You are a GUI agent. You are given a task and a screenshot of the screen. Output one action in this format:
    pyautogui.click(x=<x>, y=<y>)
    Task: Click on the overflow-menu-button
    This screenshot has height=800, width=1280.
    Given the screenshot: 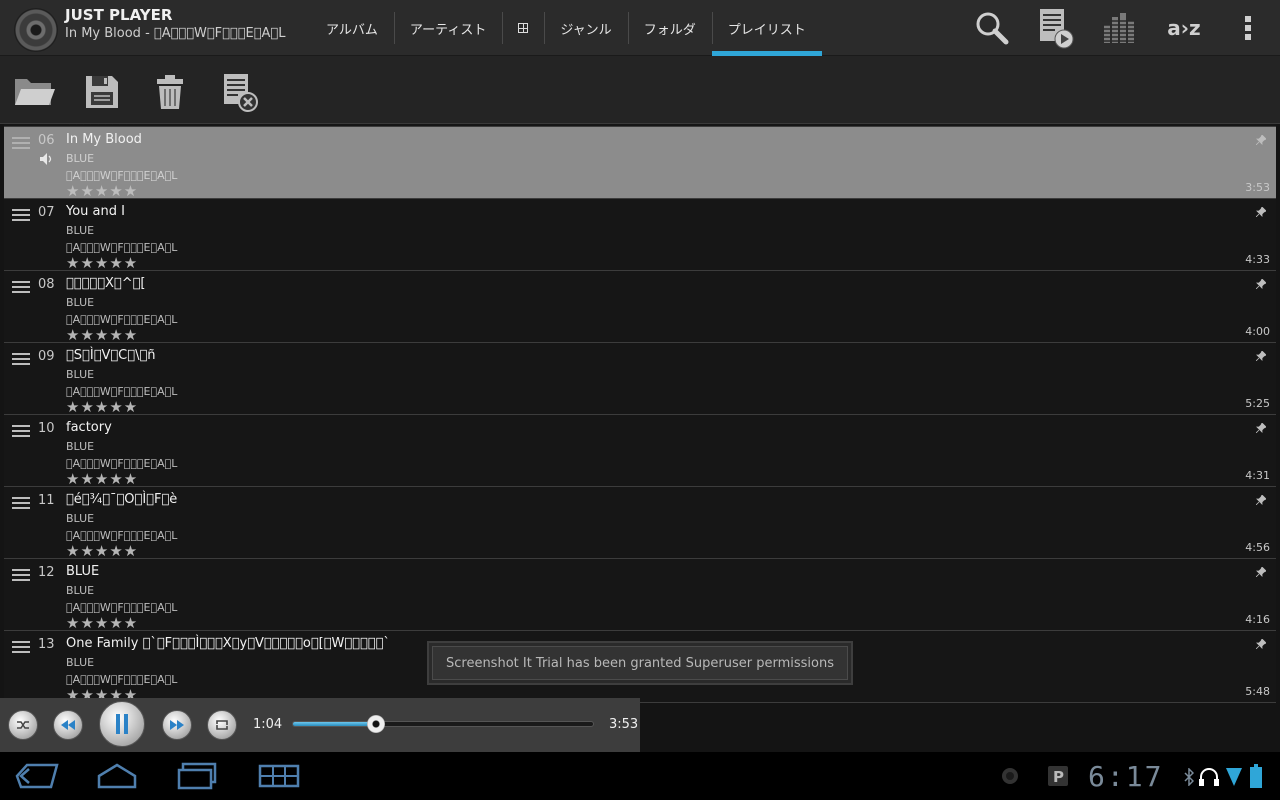 What is the action you would take?
    pyautogui.click(x=1248, y=28)
    